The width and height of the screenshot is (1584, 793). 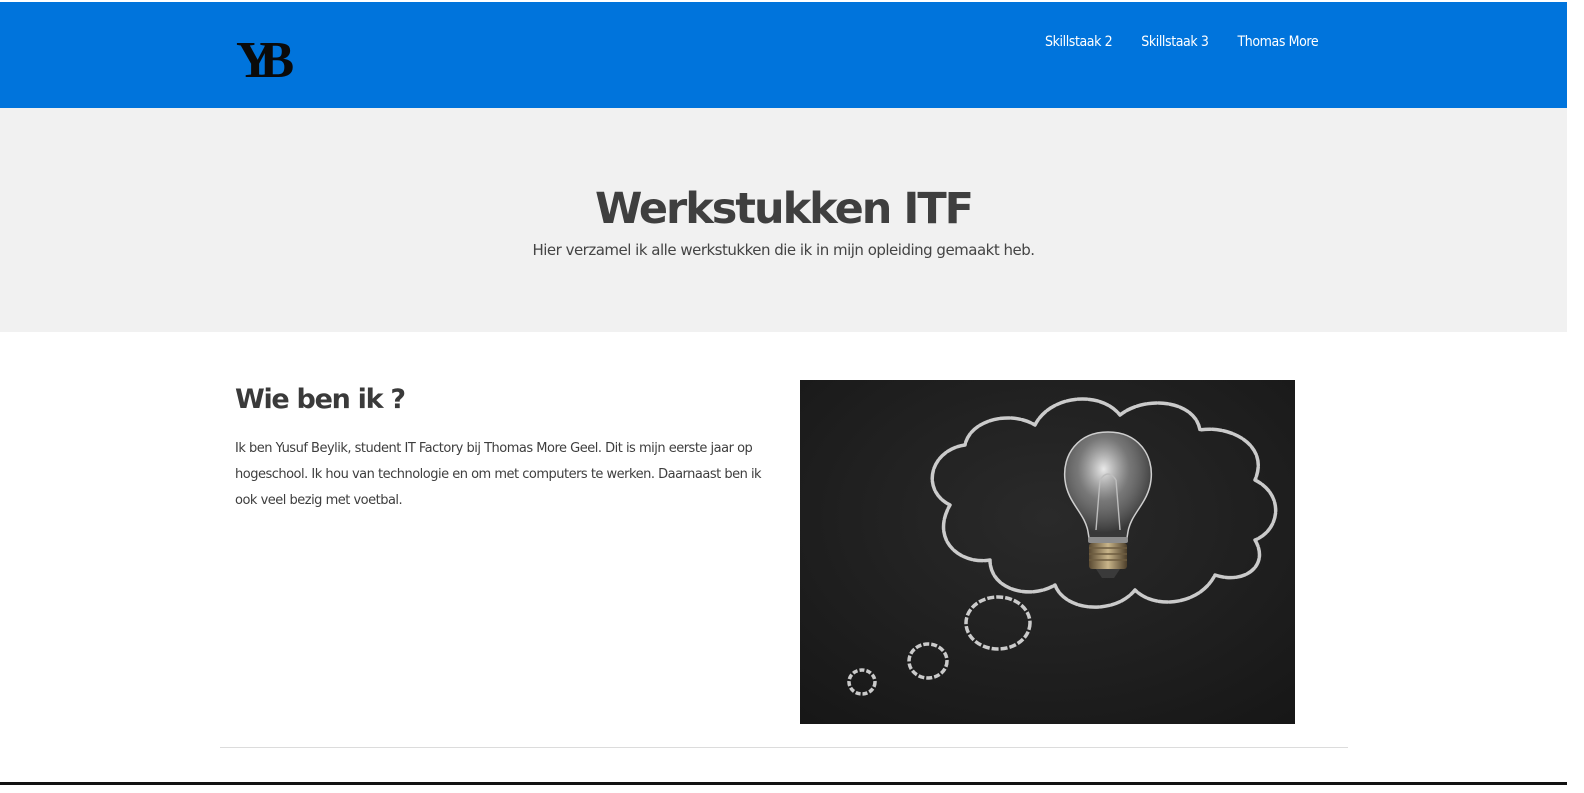 What do you see at coordinates (783, 54) in the screenshot?
I see `site-header: YB Skillstaak 2 Skillstaak 3 Thomas More` at bounding box center [783, 54].